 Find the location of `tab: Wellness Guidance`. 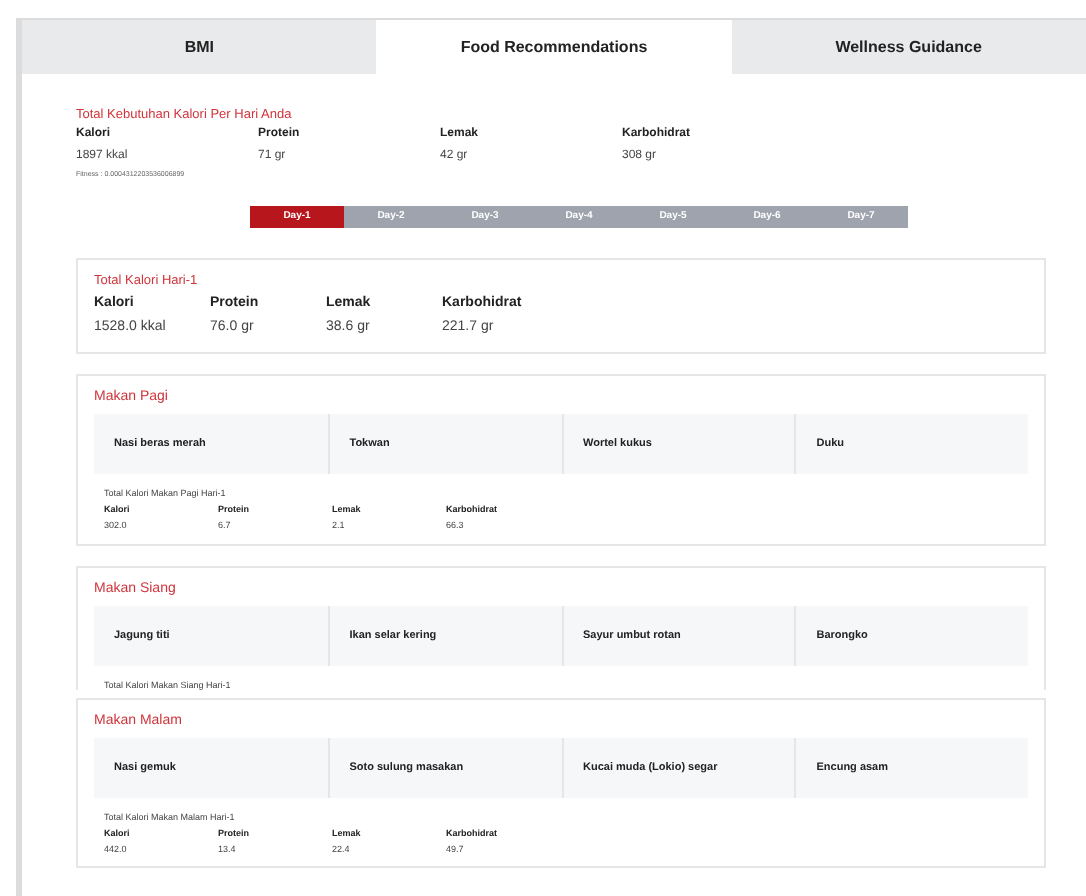

tab: Wellness Guidance is located at coordinates (908, 47).